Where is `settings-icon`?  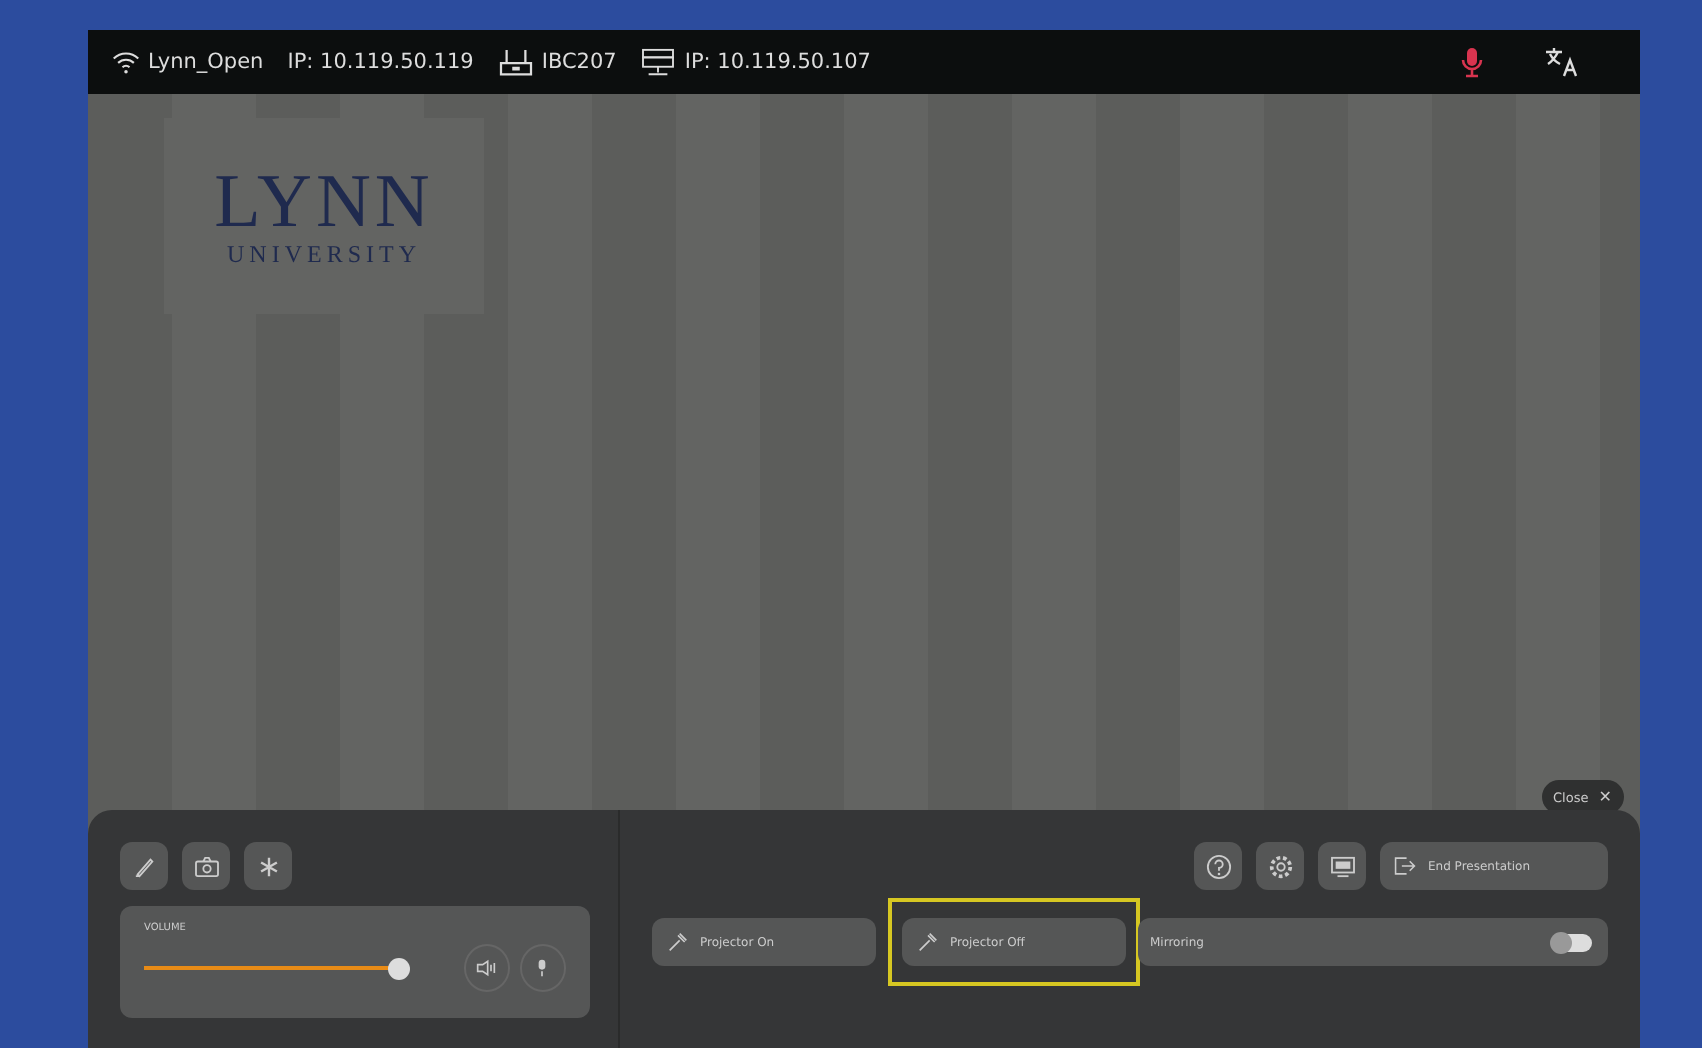 settings-icon is located at coordinates (1280, 866).